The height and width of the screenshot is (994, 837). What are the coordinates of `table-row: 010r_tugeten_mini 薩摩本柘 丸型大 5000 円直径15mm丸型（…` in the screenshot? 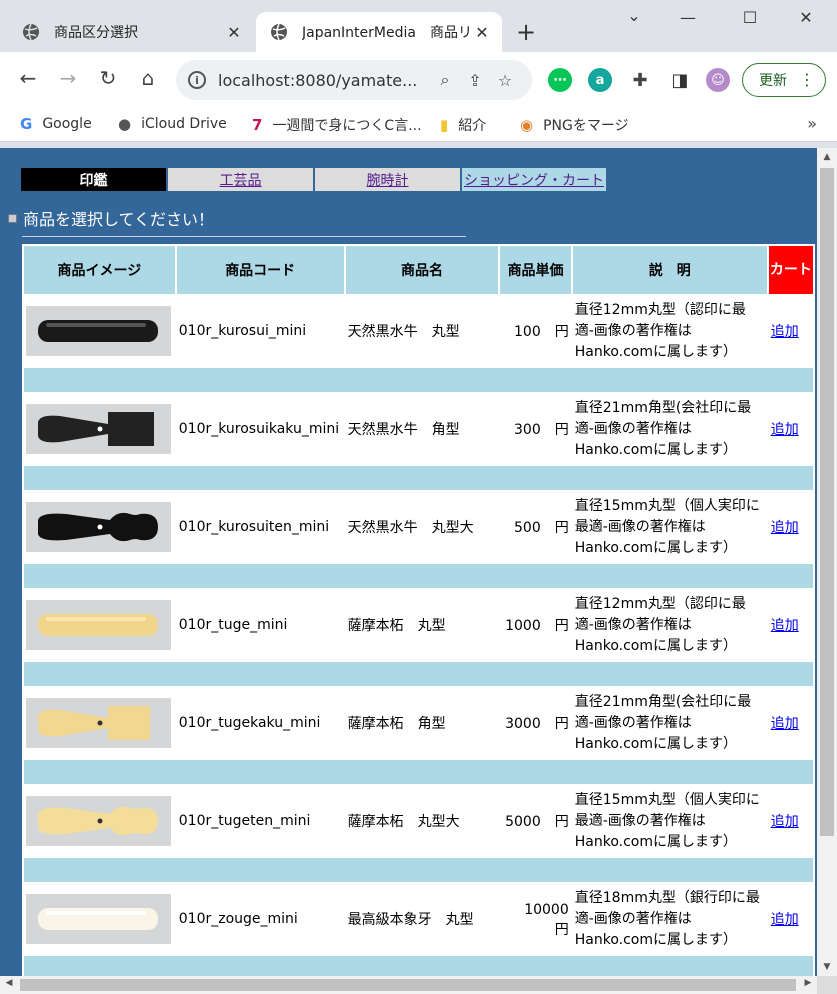 It's located at (418, 821).